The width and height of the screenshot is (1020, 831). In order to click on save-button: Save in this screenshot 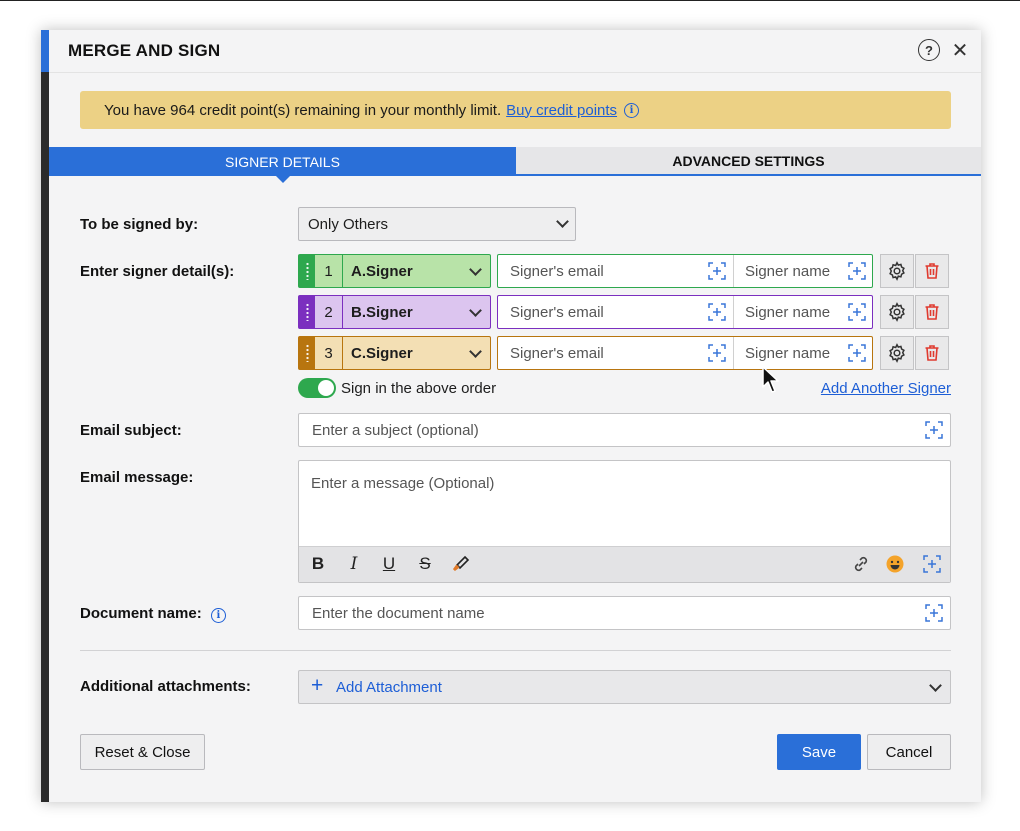, I will do `click(819, 752)`.